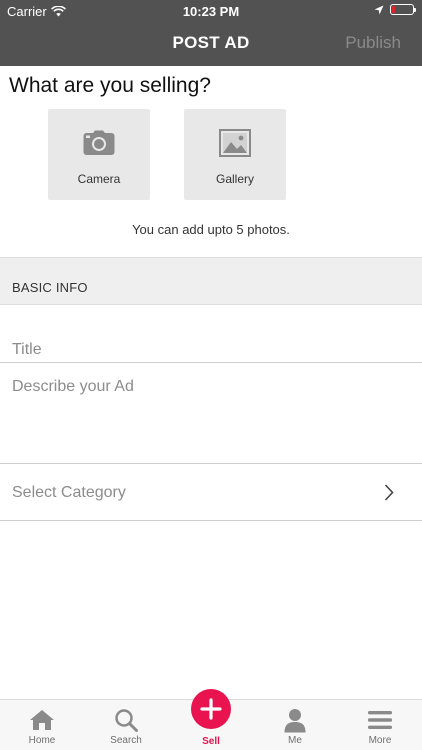 This screenshot has height=750, width=422. What do you see at coordinates (373, 43) in the screenshot?
I see `publish-button: Publish` at bounding box center [373, 43].